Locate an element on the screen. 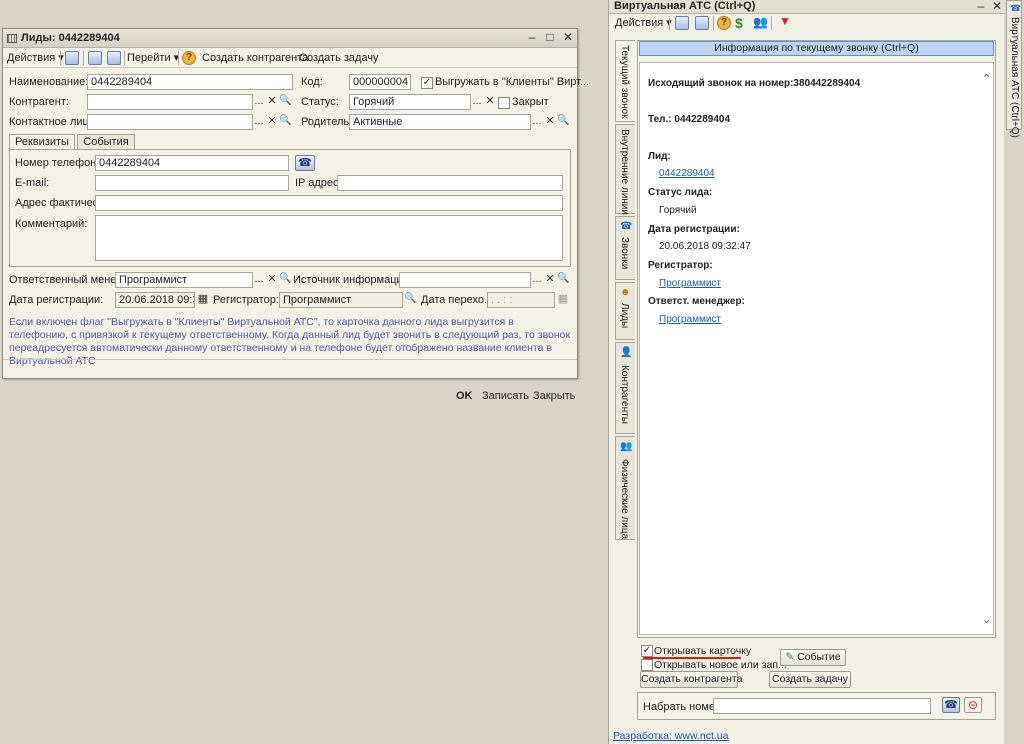  name-field: 0442289404 is located at coordinates (190, 82).